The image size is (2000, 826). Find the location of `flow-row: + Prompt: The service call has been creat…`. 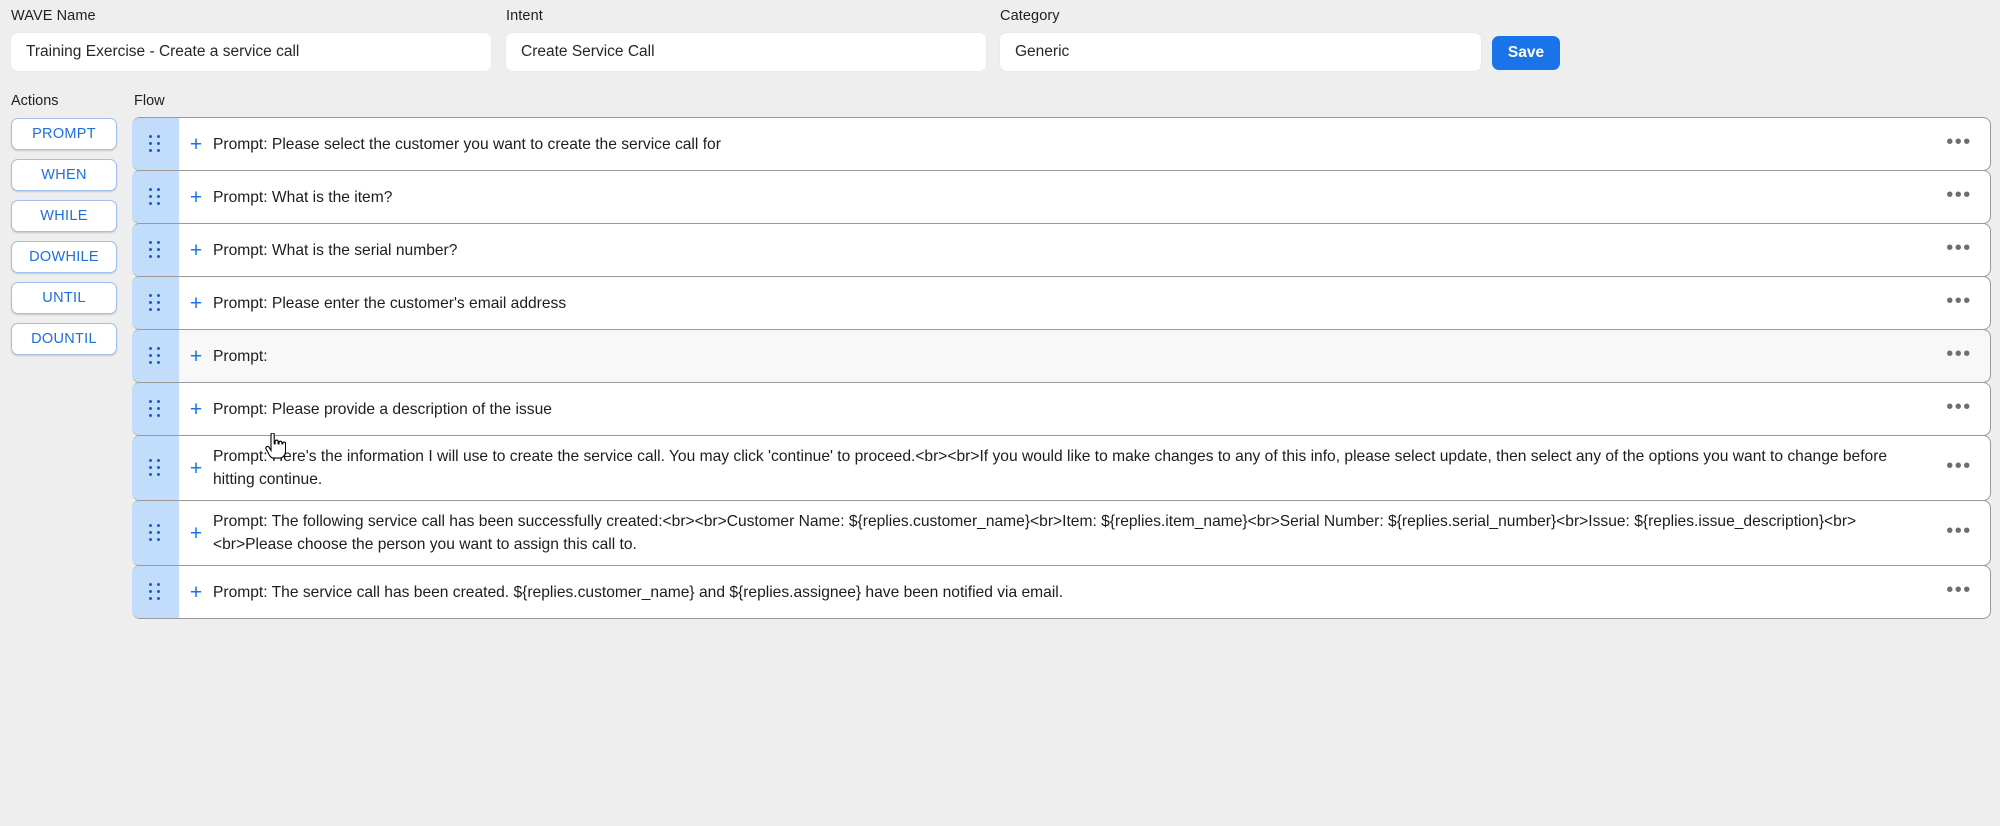

flow-row: + Prompt: The service call has been creat… is located at coordinates (1061, 592).